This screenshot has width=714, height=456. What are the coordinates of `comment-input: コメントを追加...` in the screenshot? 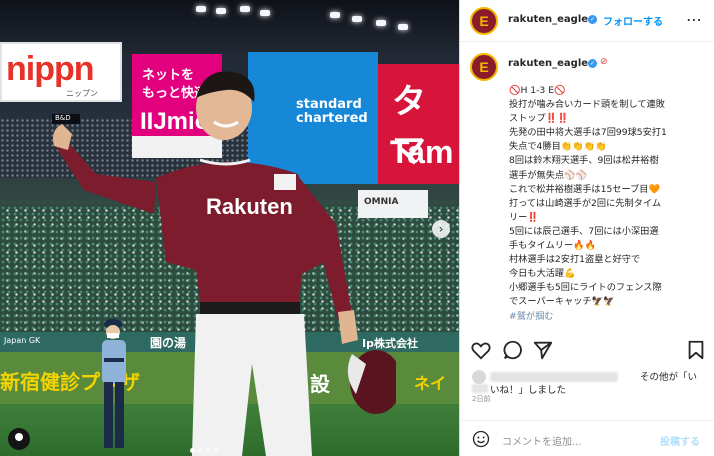 It's located at (542, 440).